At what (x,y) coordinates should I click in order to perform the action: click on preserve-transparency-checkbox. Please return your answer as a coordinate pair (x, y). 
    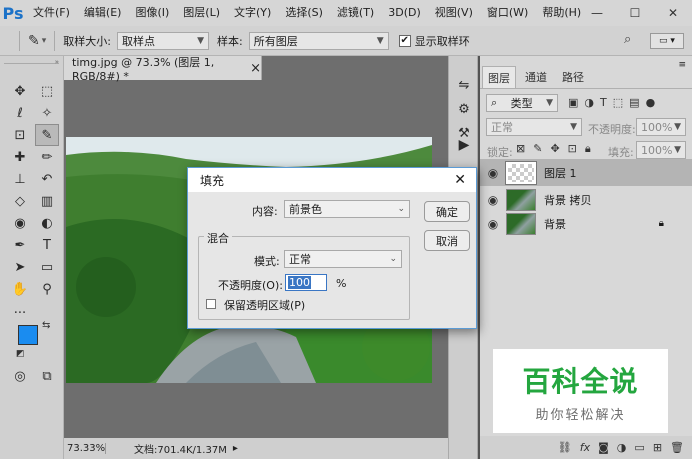
    Looking at the image, I should click on (211, 304).